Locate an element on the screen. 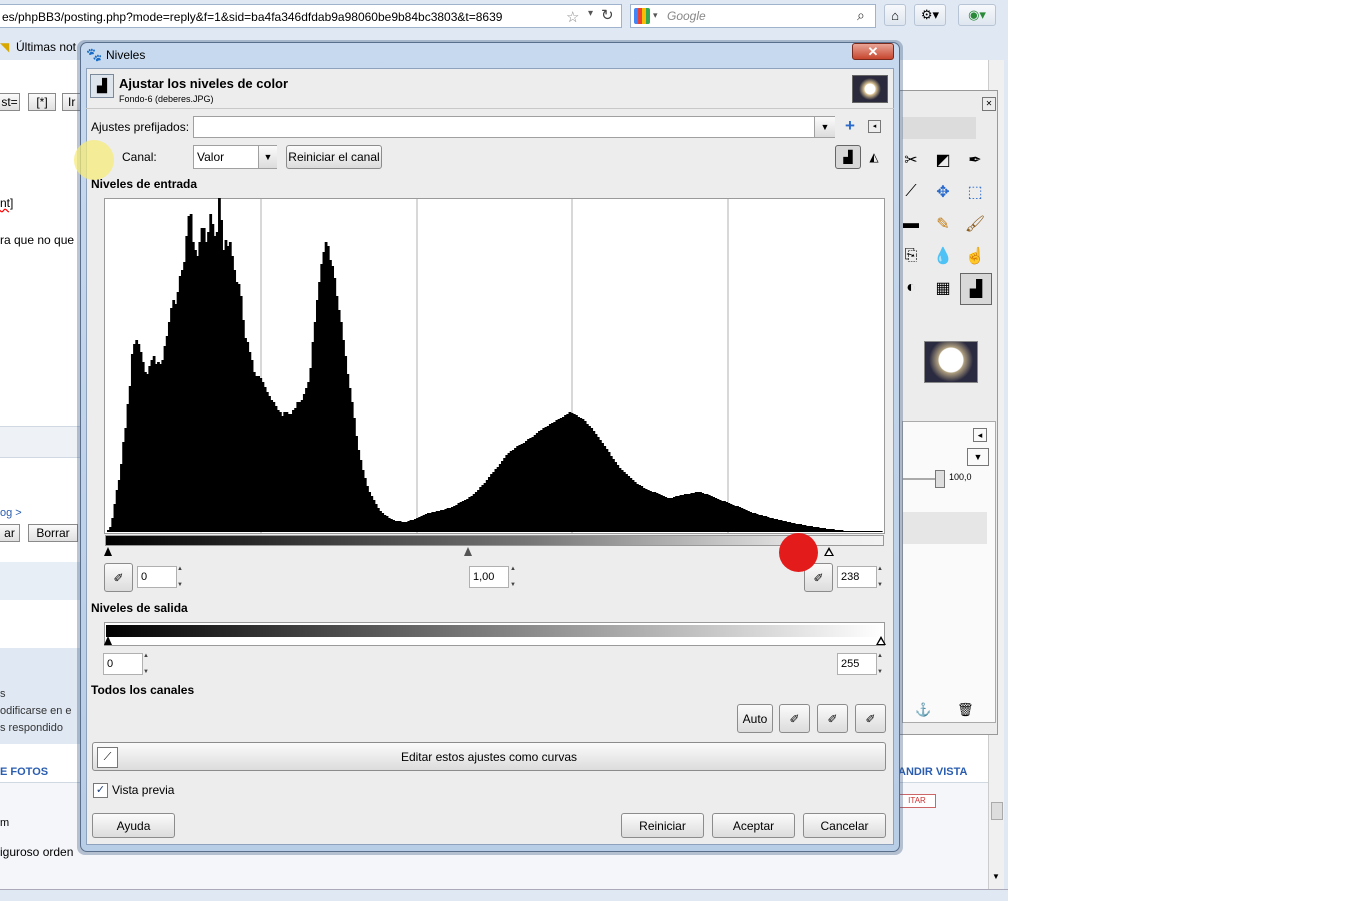 The image size is (1350, 901). form-button-left: ar is located at coordinates (10, 533).